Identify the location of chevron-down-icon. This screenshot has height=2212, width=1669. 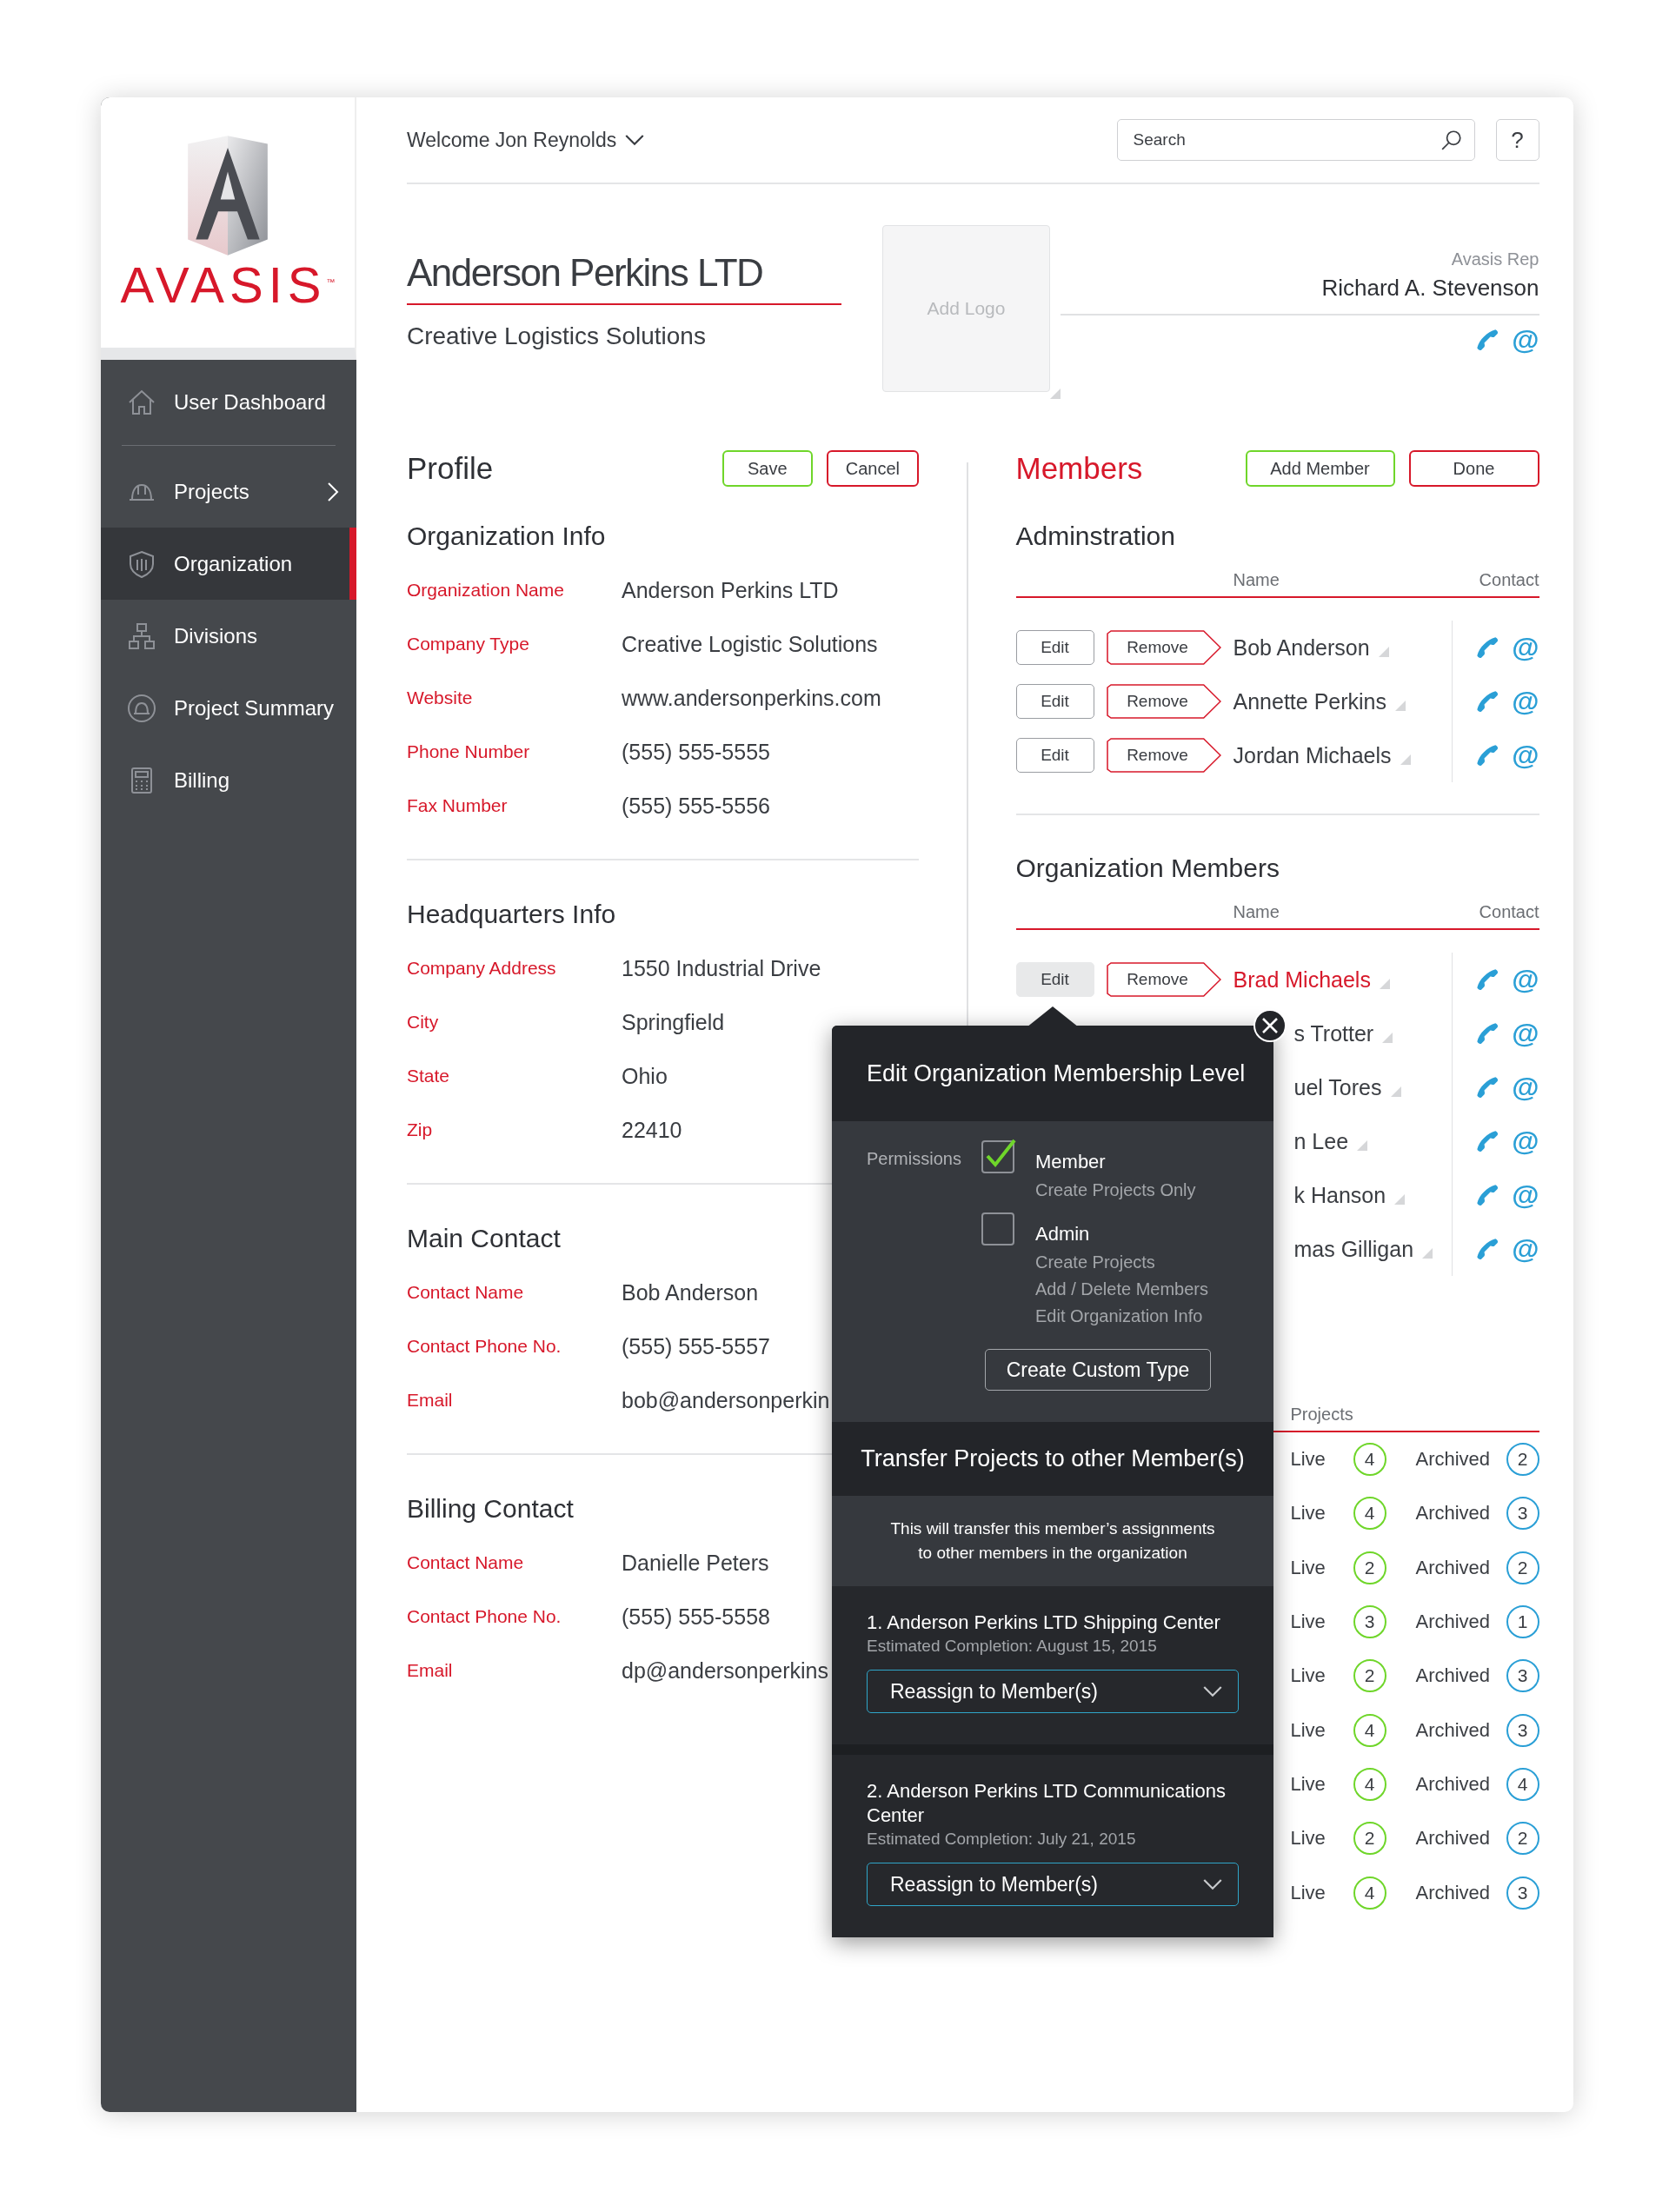
(1212, 1884).